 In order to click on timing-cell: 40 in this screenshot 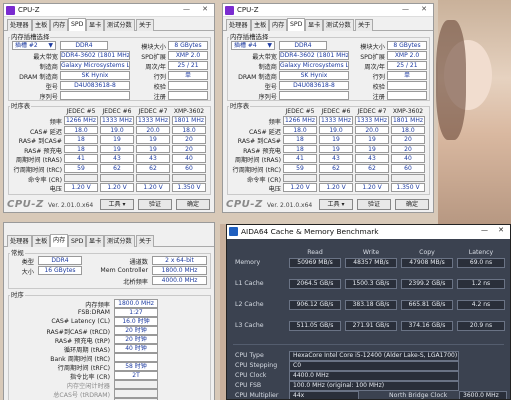, I will do `click(408, 158)`.